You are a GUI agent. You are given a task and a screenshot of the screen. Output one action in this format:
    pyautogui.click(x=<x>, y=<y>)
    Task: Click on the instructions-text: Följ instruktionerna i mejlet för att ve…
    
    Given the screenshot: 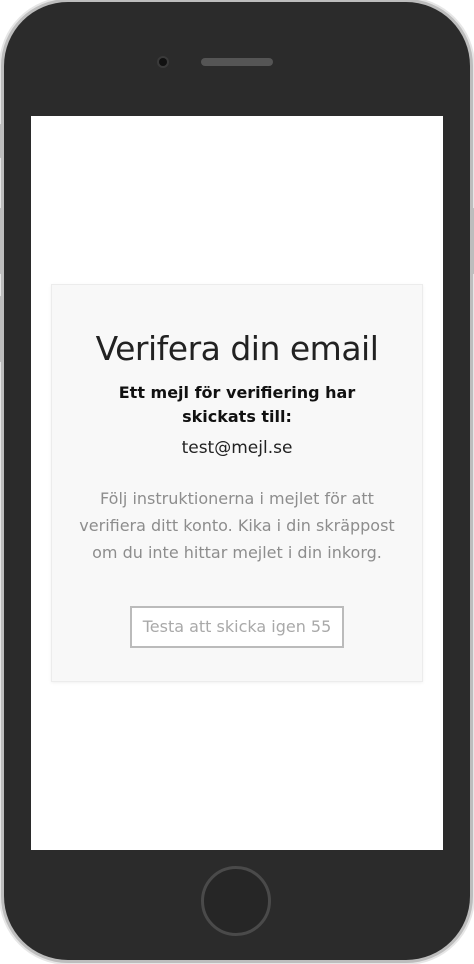 What is the action you would take?
    pyautogui.click(x=237, y=525)
    